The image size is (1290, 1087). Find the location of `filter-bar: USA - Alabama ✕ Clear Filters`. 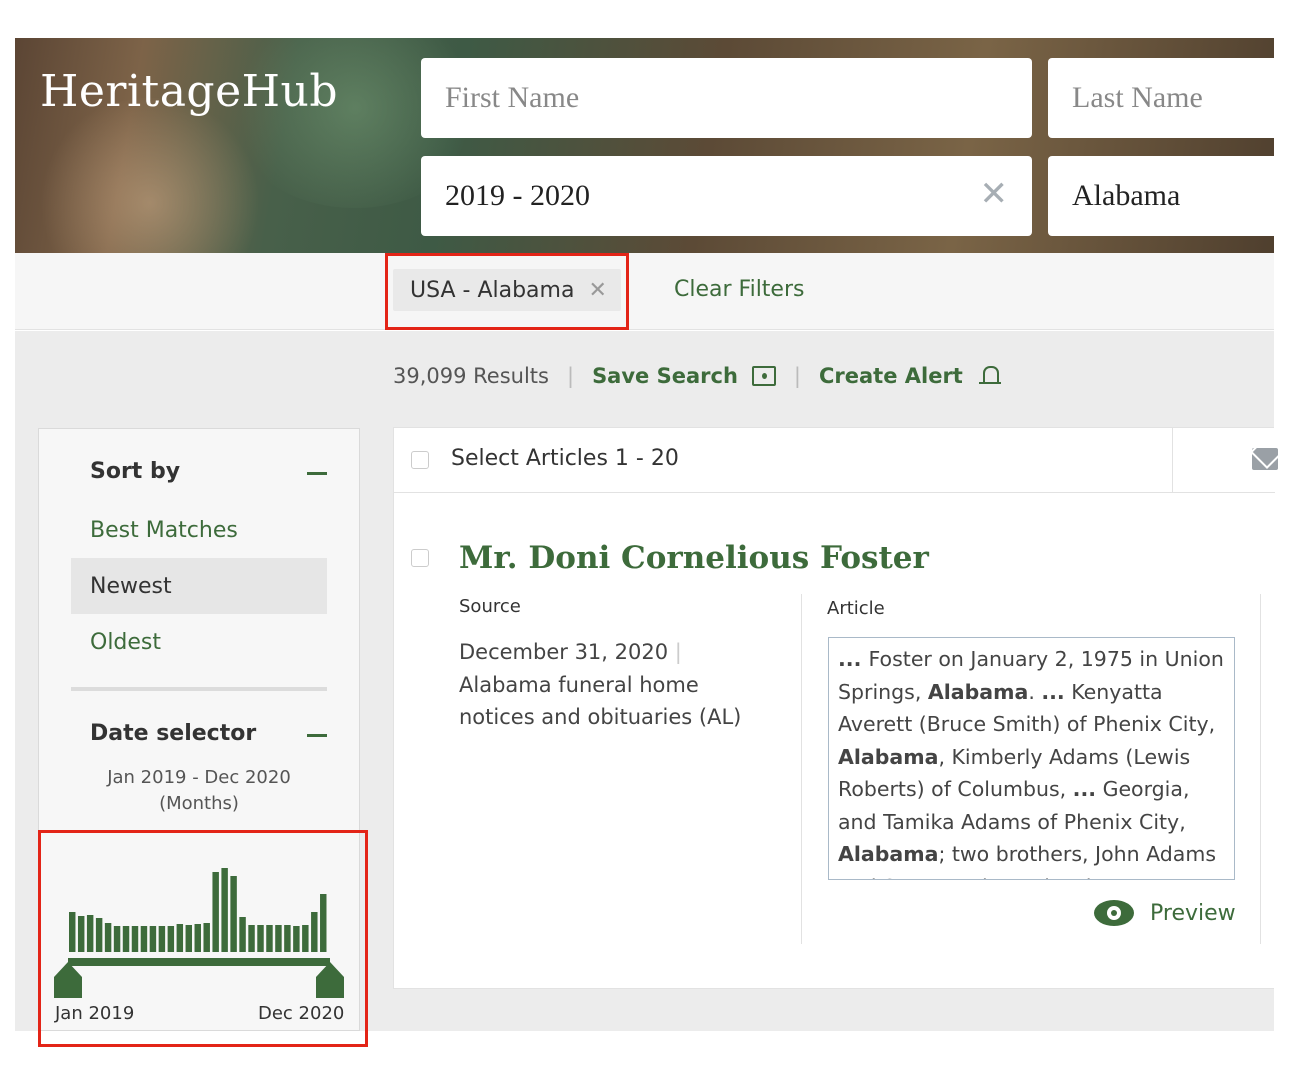

filter-bar: USA - Alabama ✕ Clear Filters is located at coordinates (644, 291).